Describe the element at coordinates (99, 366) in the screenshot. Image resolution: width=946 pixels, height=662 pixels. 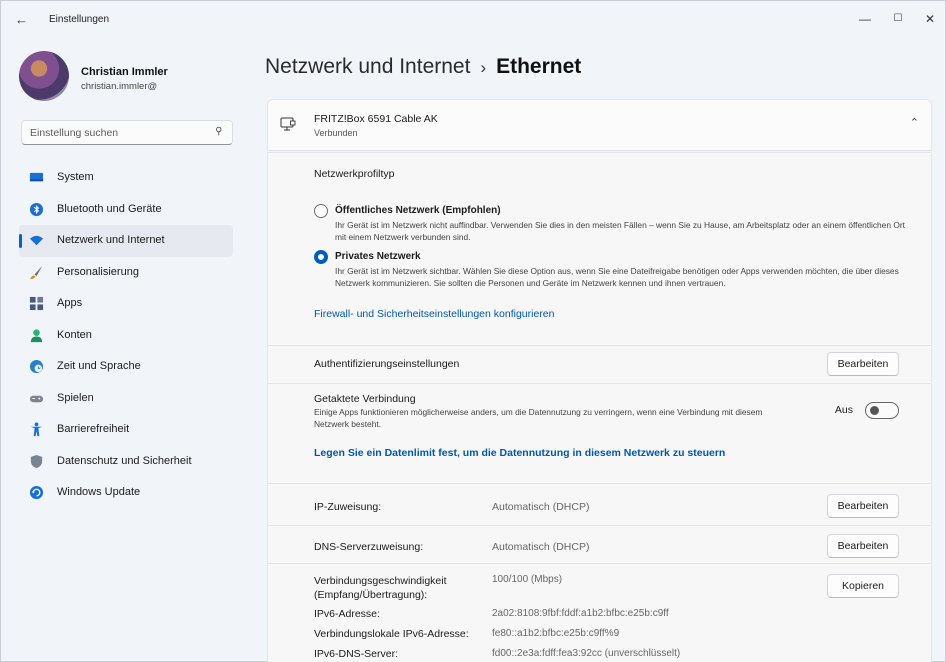
I see `sidebar-item-label: Zeit und Sprache` at that location.